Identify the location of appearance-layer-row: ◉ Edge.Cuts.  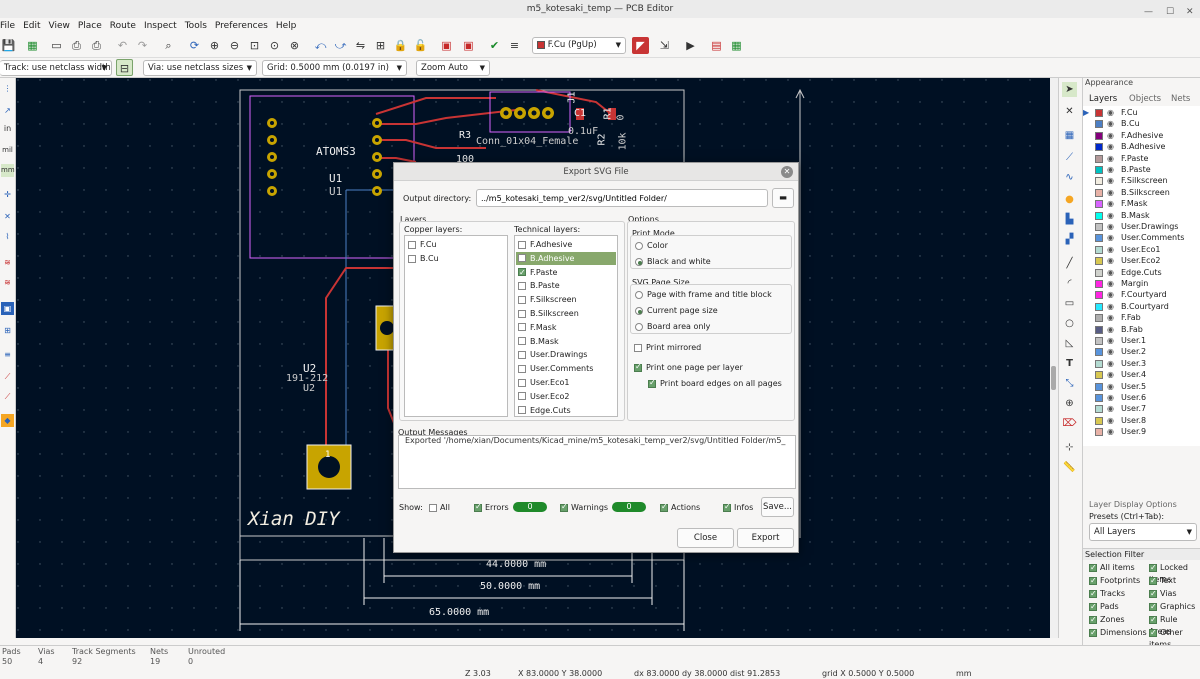
(1139, 272).